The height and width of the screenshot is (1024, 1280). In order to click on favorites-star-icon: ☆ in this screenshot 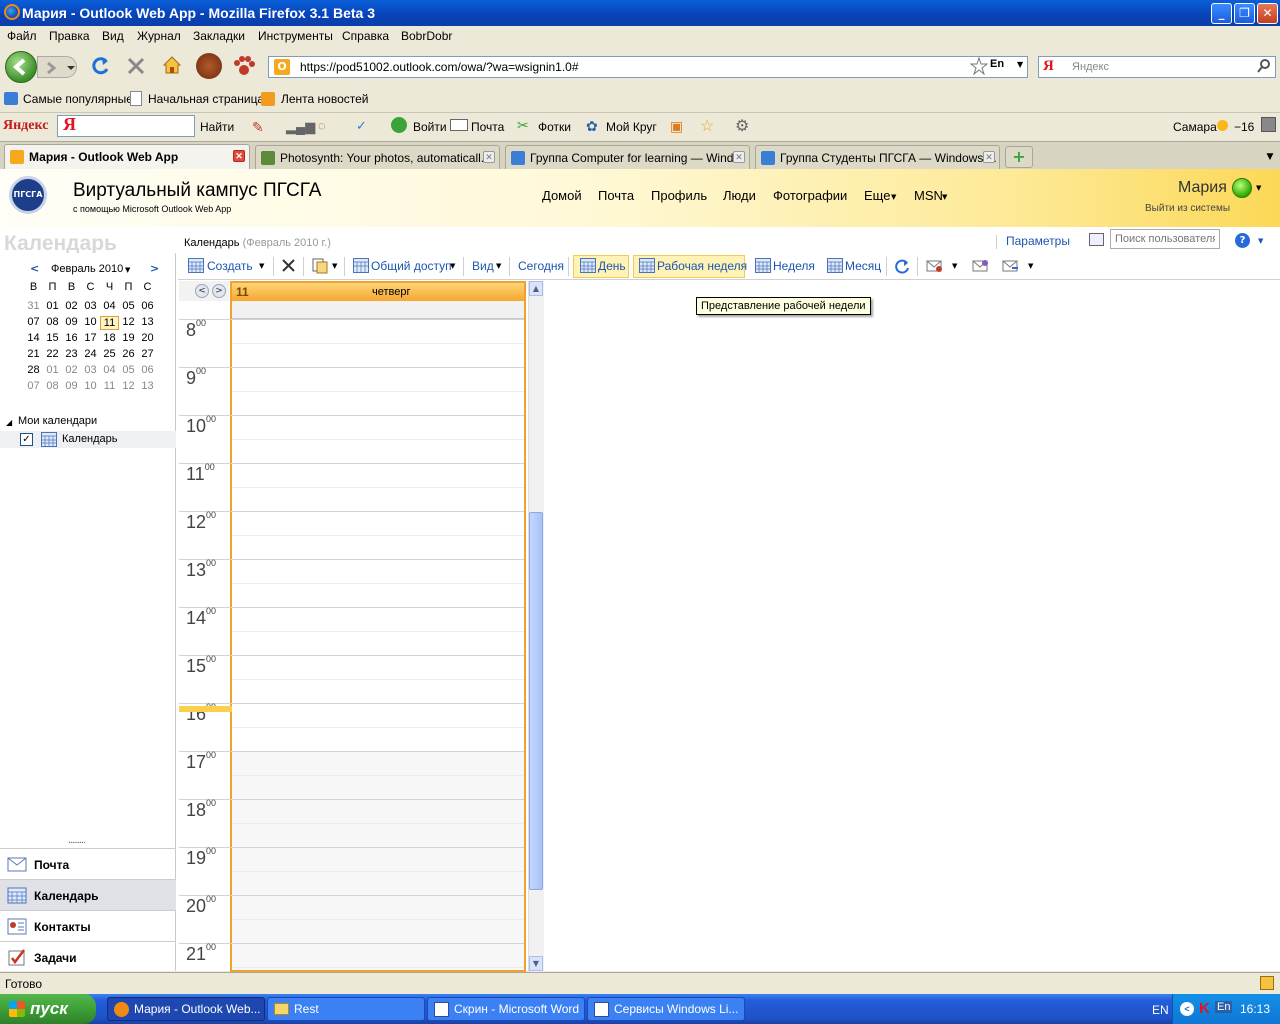, I will do `click(707, 126)`.